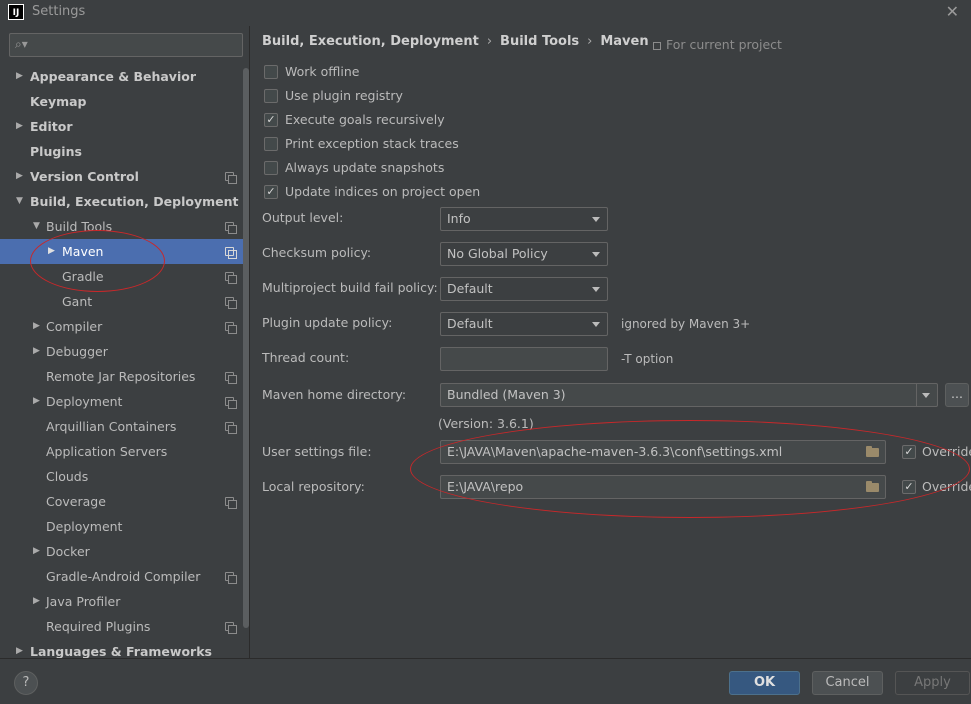  What do you see at coordinates (365, 119) in the screenshot?
I see `checkbox-label: Execute goals recursively` at bounding box center [365, 119].